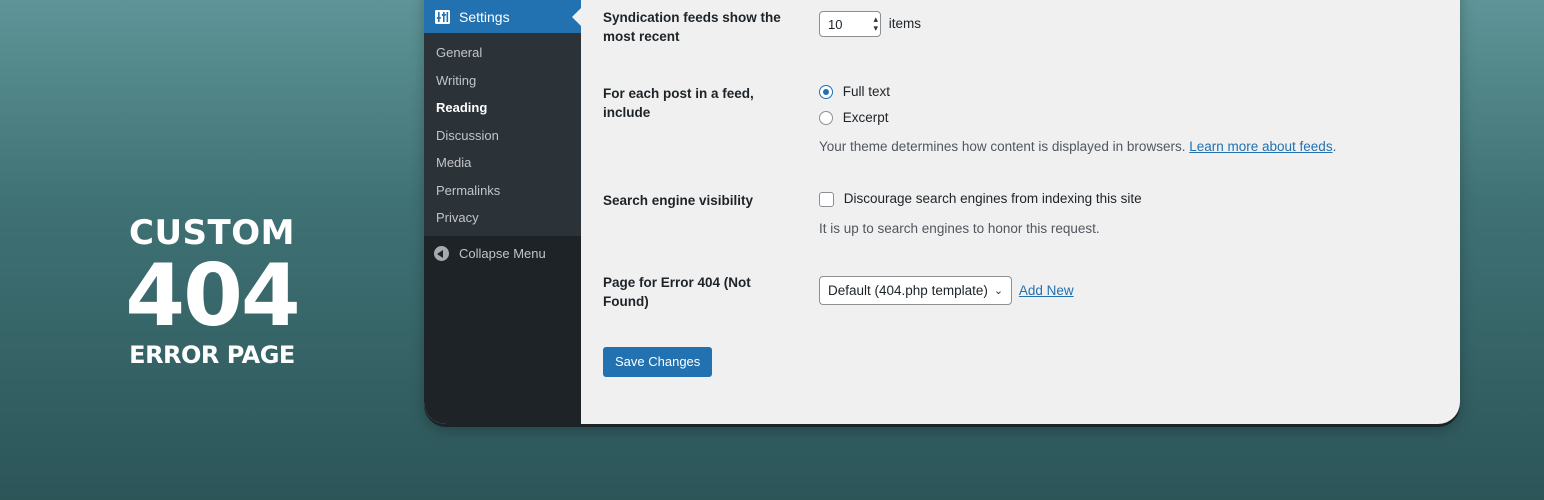 The image size is (1544, 500). Describe the element at coordinates (1334, 146) in the screenshot. I see `feed-desc-period: .` at that location.